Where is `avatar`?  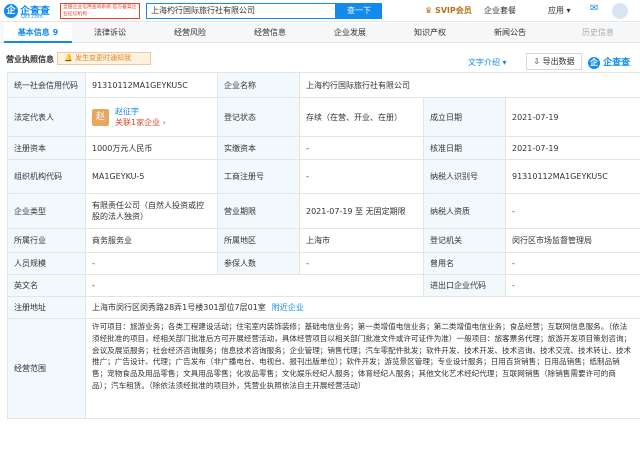 avatar is located at coordinates (620, 11).